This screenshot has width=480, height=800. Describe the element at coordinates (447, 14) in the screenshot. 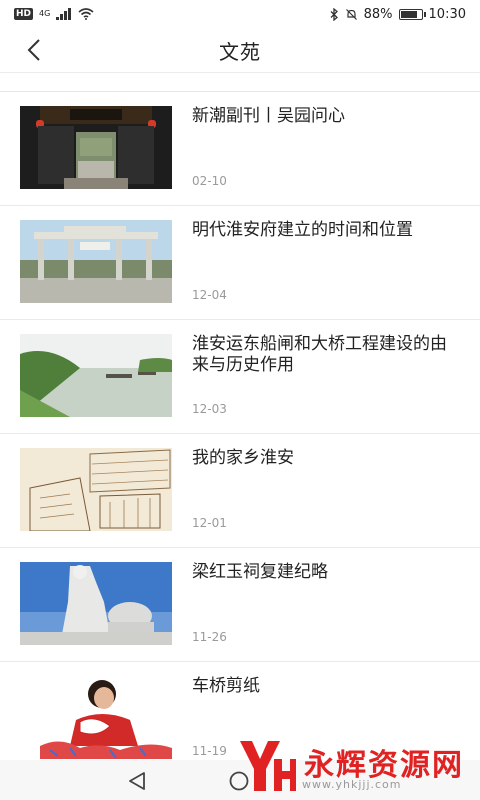

I see `clock-time: 10:30` at that location.